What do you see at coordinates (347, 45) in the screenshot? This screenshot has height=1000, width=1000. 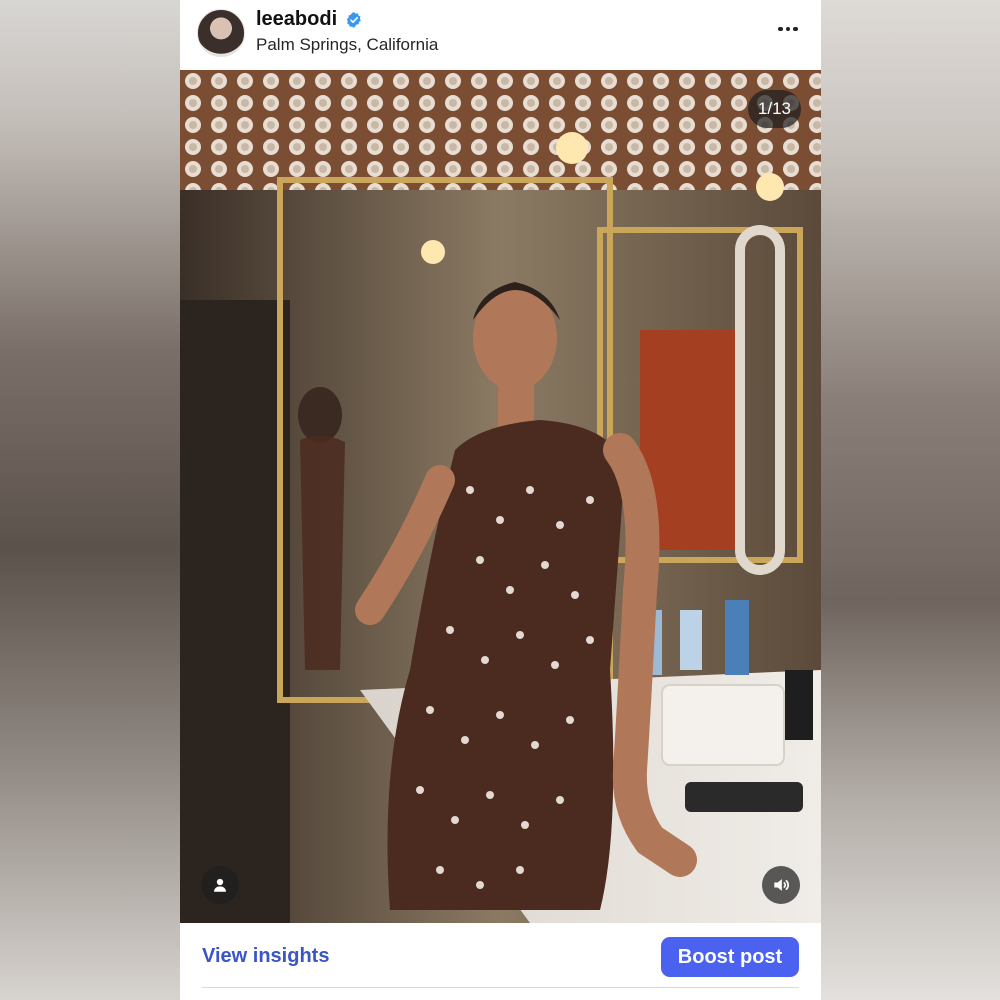 I see `post-location: Palm Springs, California` at bounding box center [347, 45].